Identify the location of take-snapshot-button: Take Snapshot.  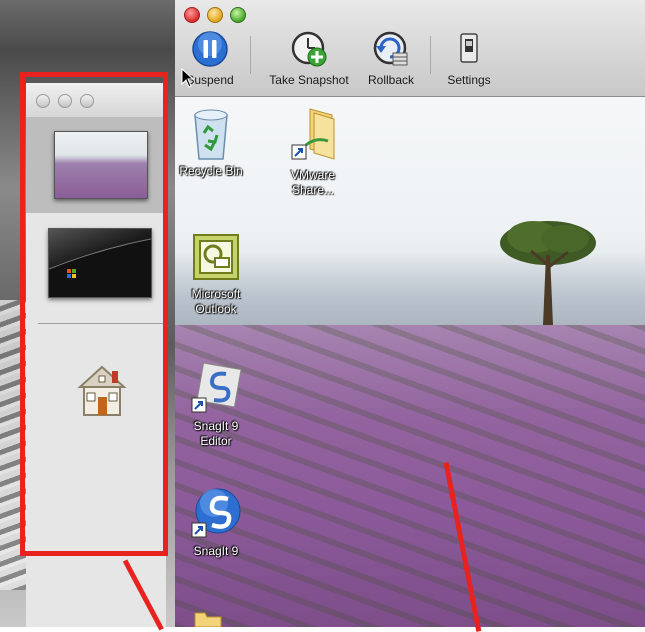
(309, 61).